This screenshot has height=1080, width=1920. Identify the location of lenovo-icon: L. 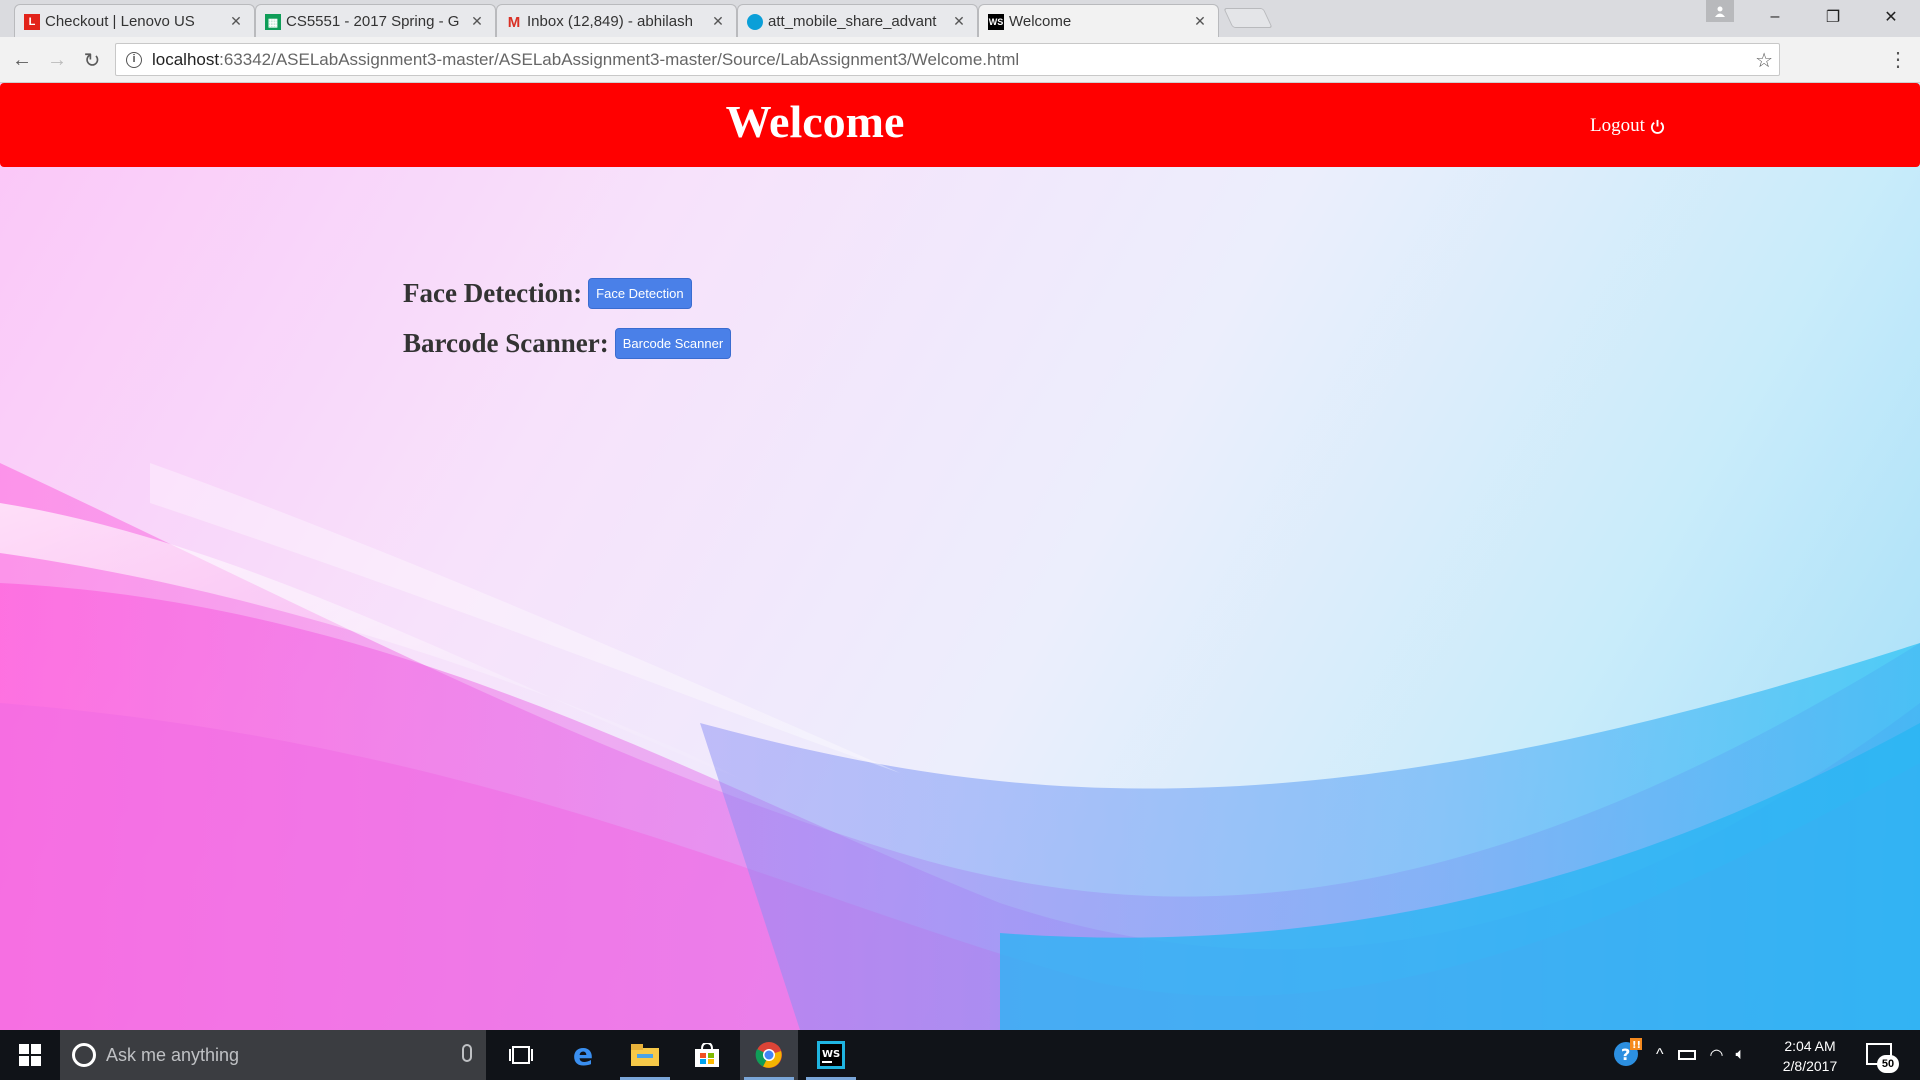
(32, 22).